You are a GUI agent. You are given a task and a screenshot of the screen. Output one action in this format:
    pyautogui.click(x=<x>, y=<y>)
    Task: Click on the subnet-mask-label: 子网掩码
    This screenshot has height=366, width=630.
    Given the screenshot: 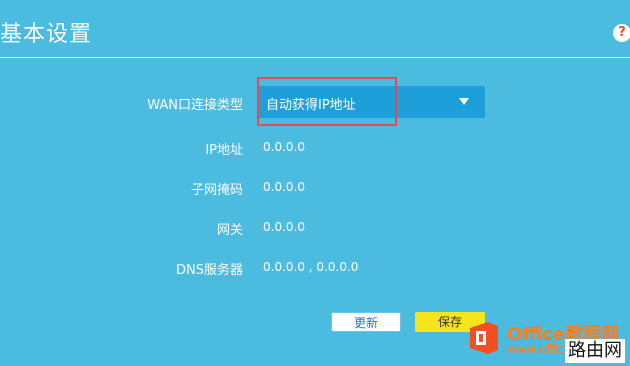 What is the action you would take?
    pyautogui.click(x=216, y=190)
    